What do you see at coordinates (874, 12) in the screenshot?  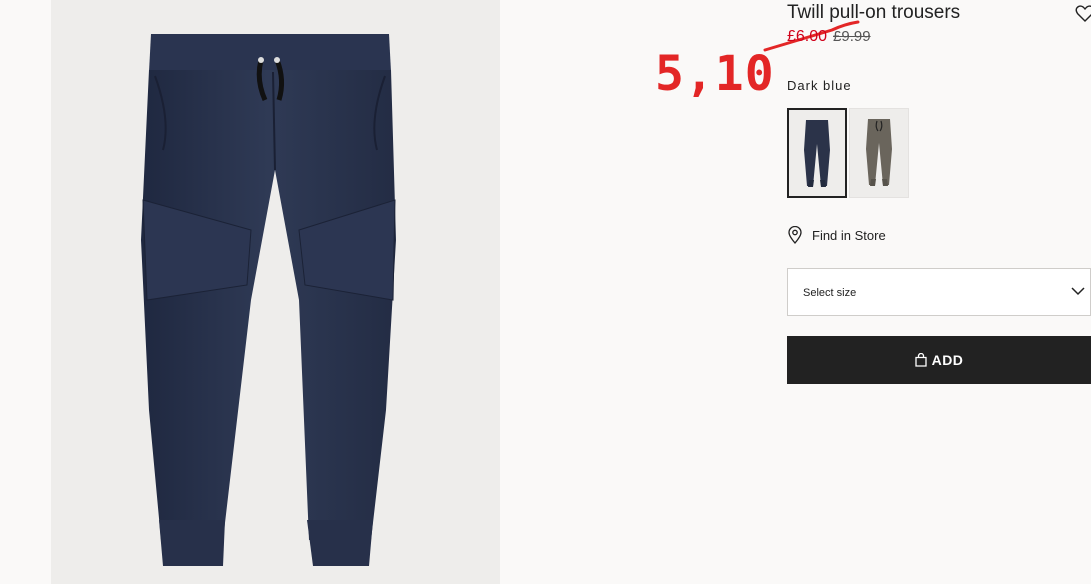 I see `product-title: Twill pull-on trousers` at bounding box center [874, 12].